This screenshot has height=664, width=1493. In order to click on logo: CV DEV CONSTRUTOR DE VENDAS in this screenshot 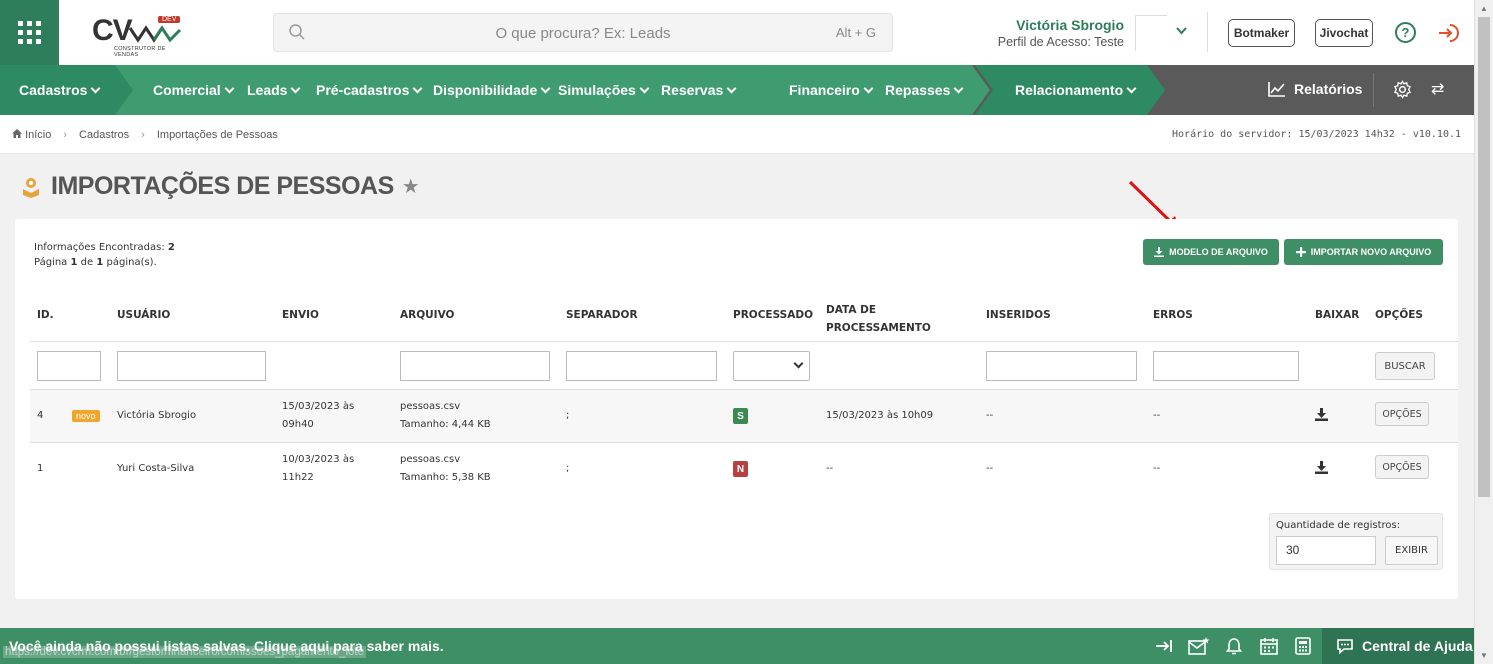, I will do `click(139, 35)`.